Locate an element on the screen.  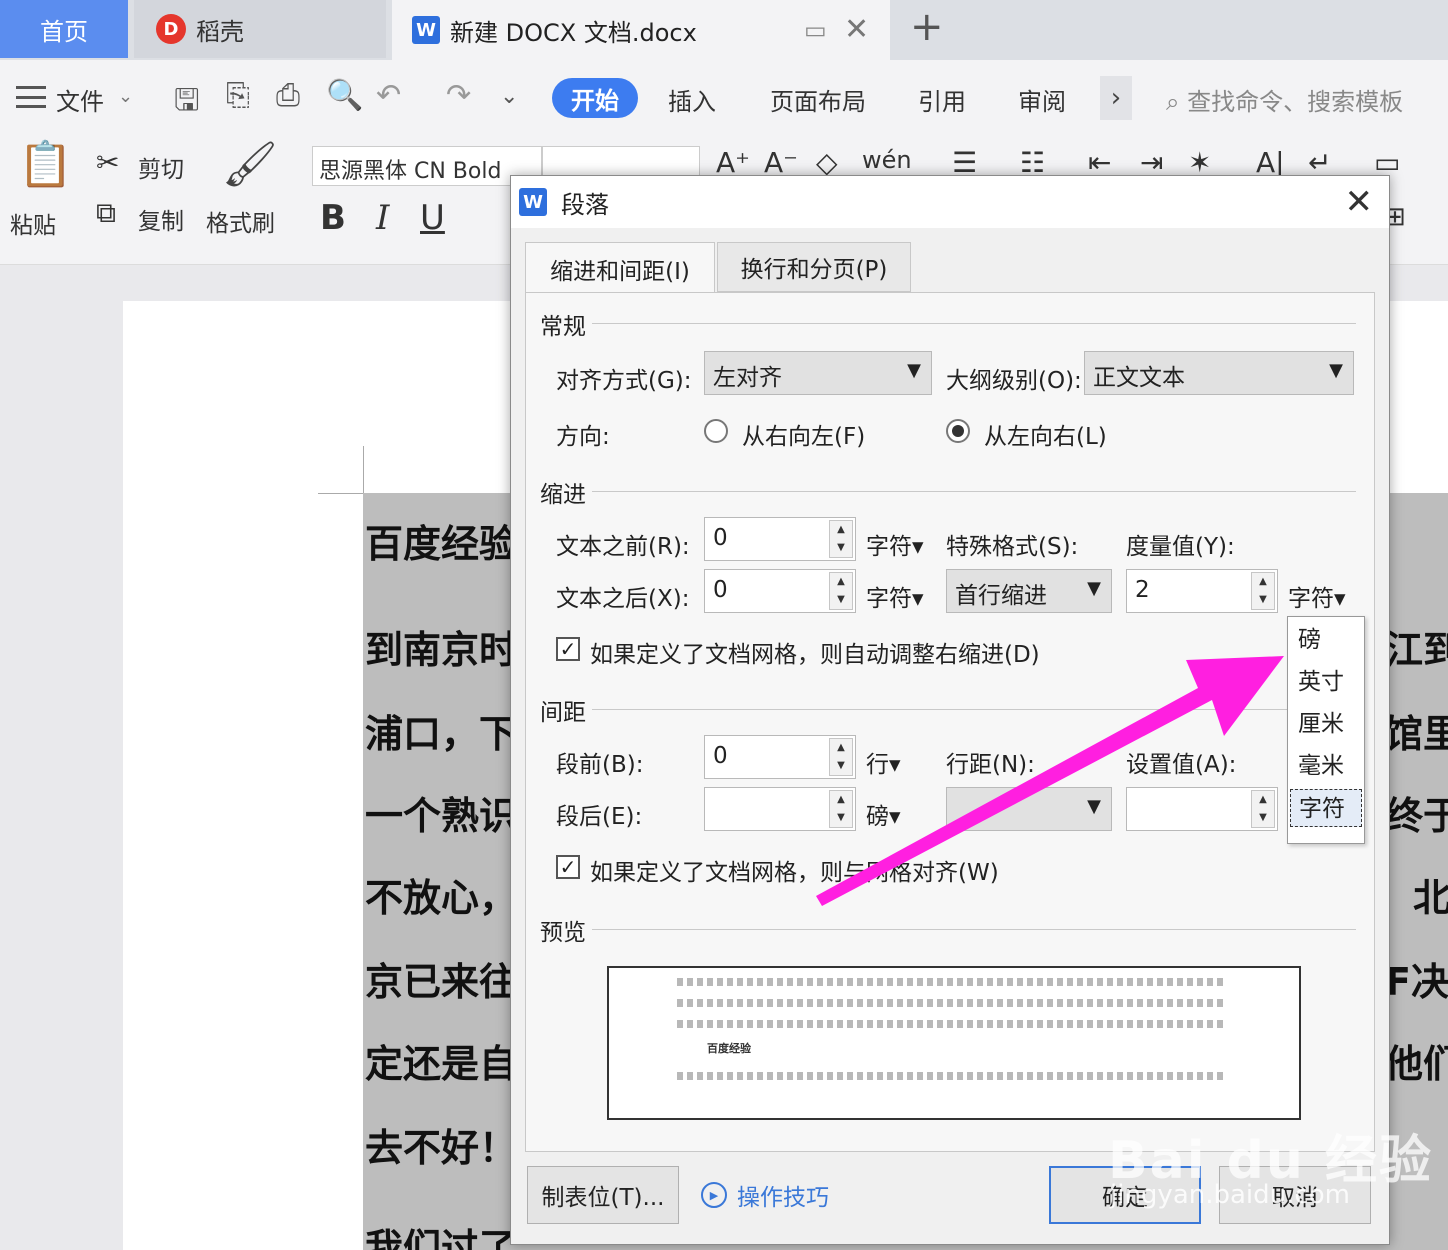
more-tabs-icon: › is located at coordinates (1116, 98).